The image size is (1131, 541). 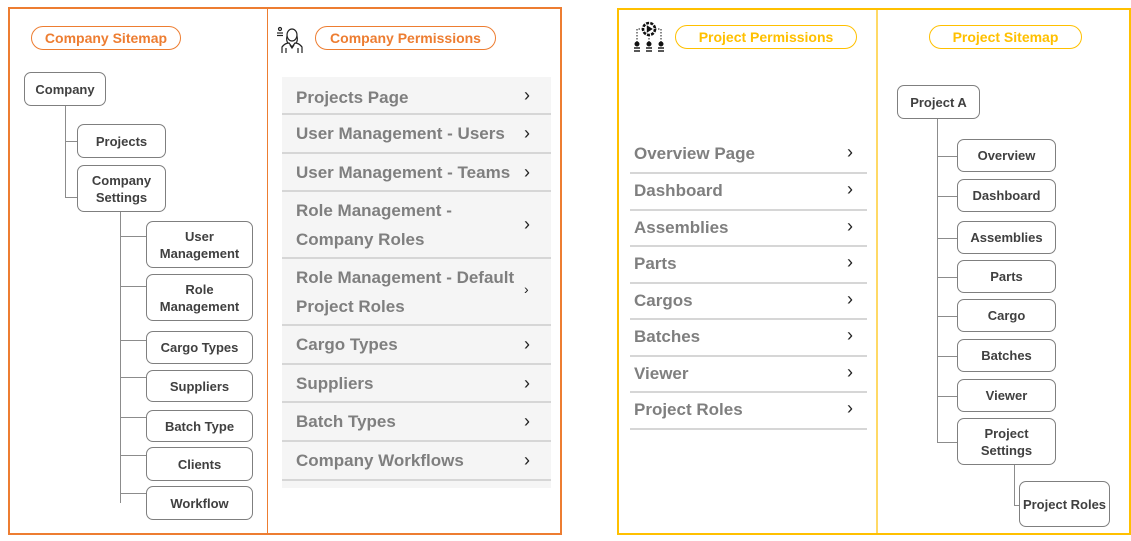 I want to click on sitemap-node-project-settings: Project Settings, so click(x=1006, y=441).